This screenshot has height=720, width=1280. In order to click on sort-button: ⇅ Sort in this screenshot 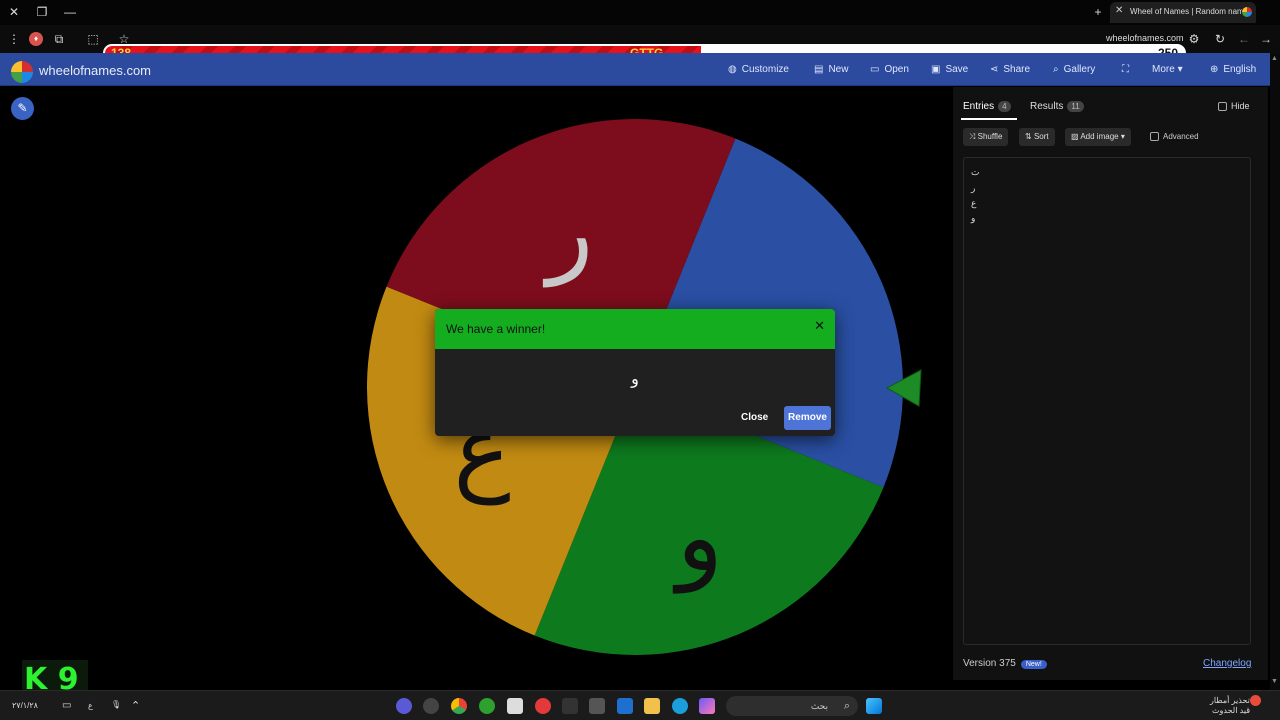, I will do `click(1037, 137)`.